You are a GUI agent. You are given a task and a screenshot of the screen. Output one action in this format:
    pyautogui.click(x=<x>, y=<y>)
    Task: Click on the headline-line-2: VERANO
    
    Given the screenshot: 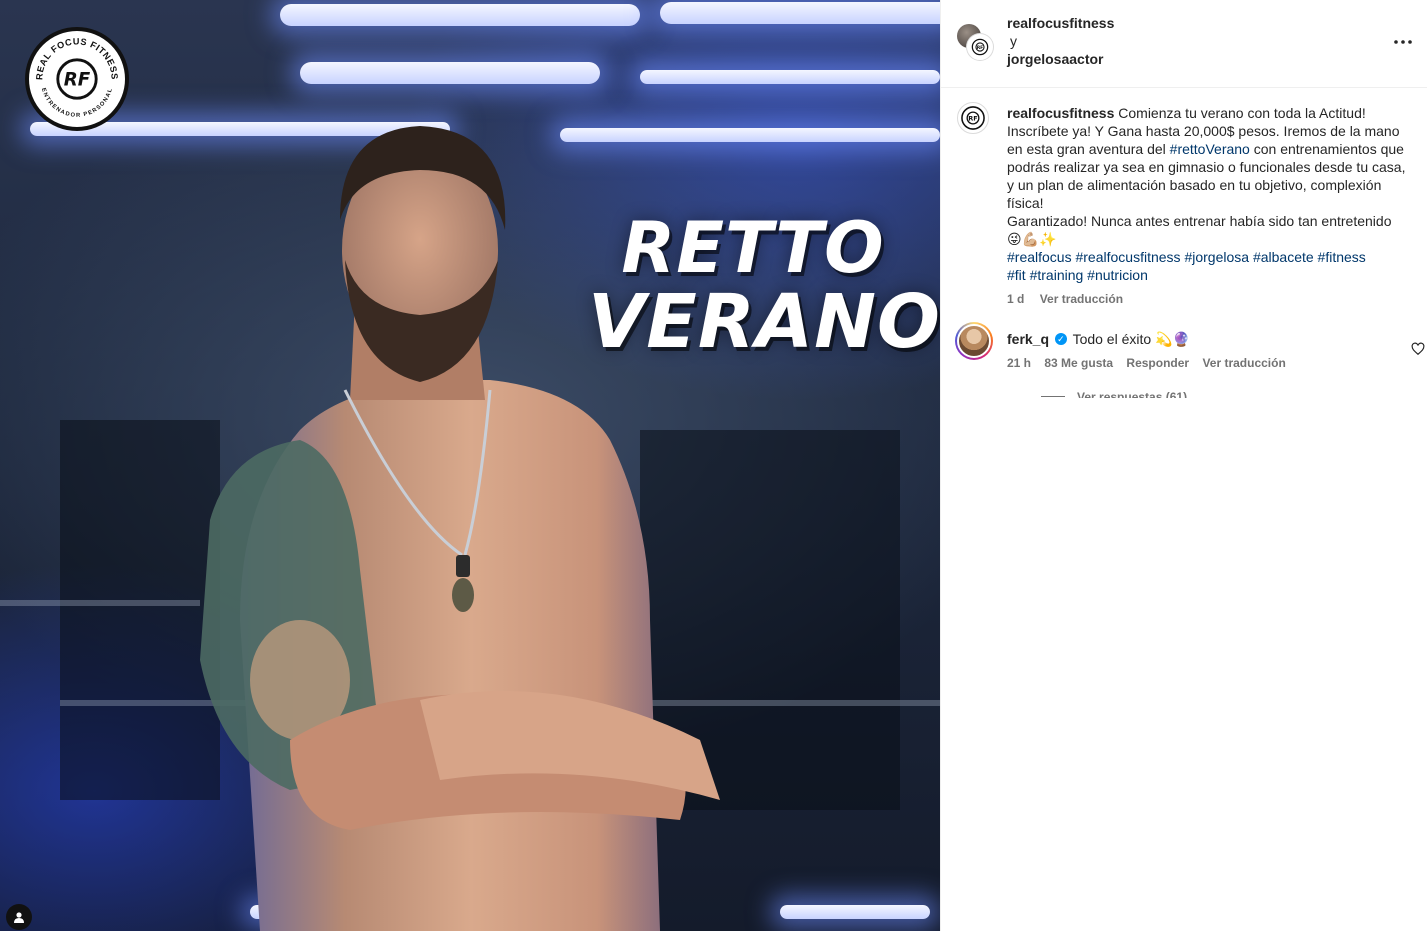 What is the action you would take?
    pyautogui.click(x=764, y=322)
    